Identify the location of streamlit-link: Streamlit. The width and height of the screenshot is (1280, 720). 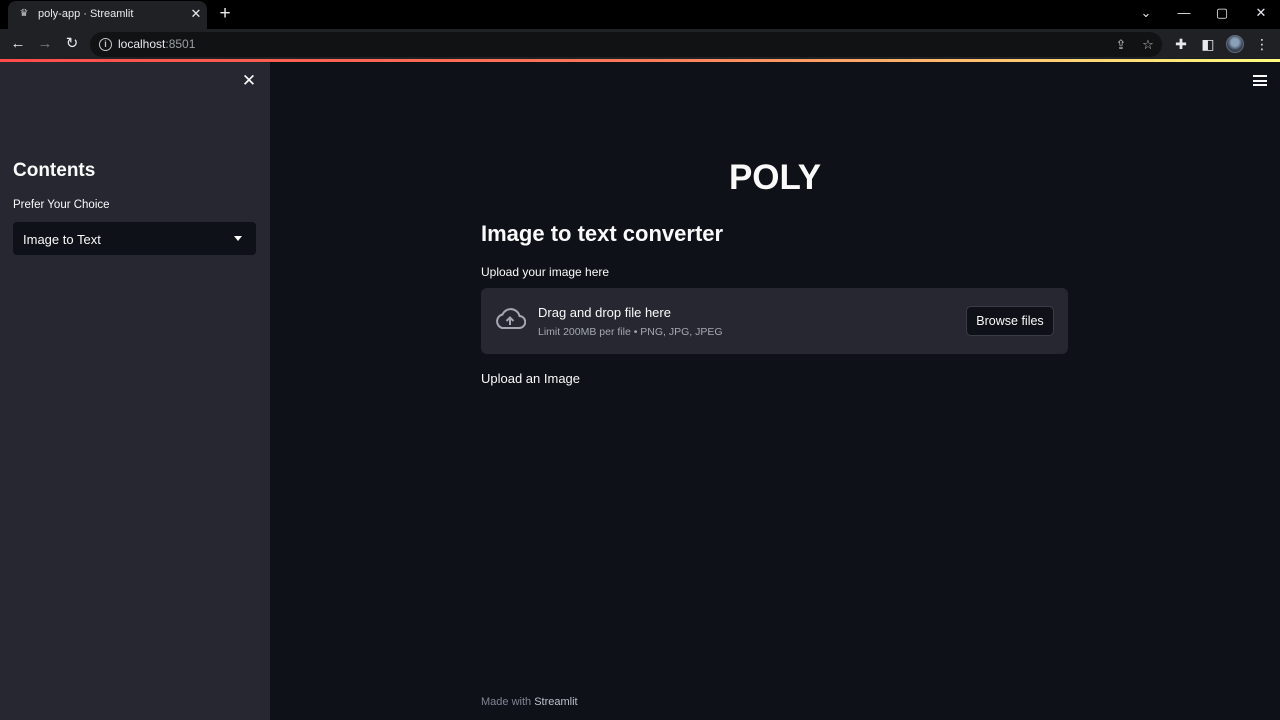
(555, 702).